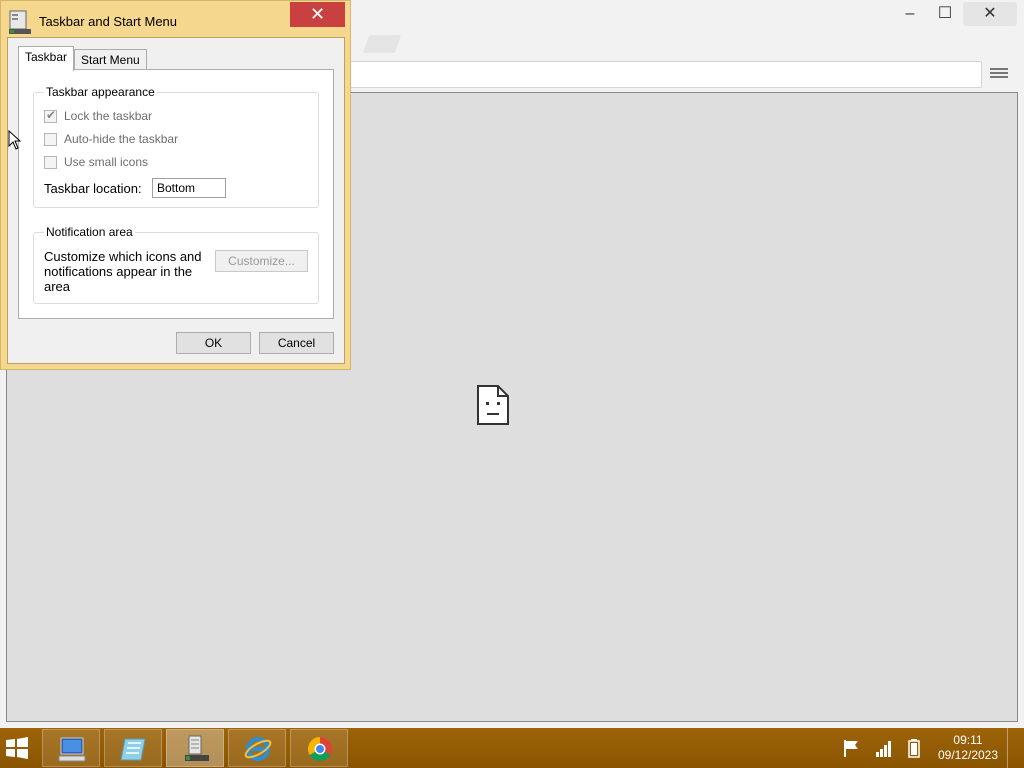  I want to click on tab-taskbar: Taskbar, so click(46, 58).